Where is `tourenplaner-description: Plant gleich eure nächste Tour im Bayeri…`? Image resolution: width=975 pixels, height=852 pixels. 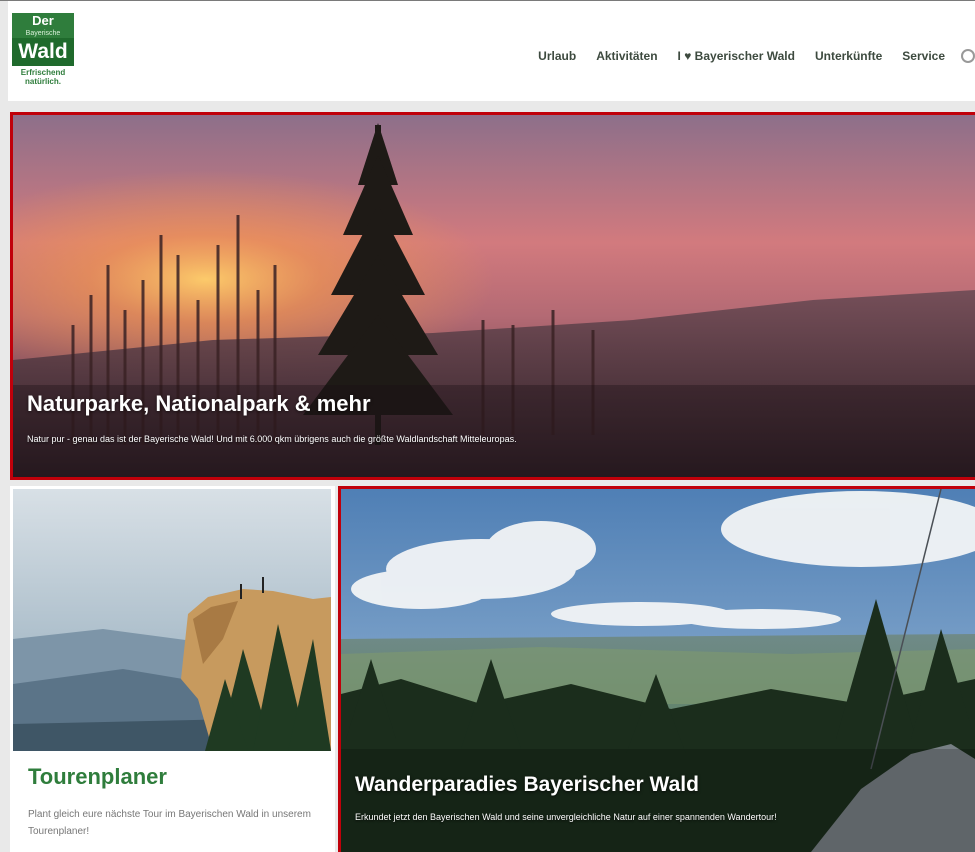 tourenplaner-description: Plant gleich eure nächste Tour im Bayeri… is located at coordinates (169, 823).